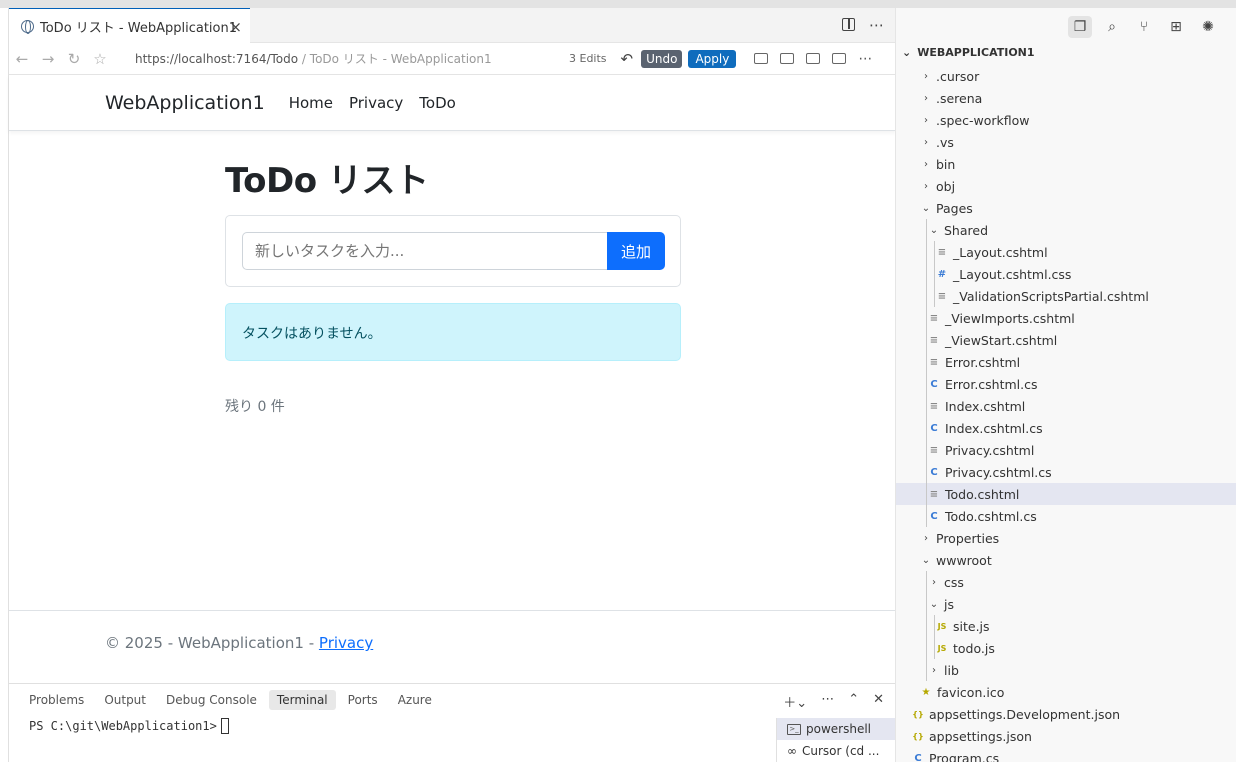  I want to click on tree-item: {} appsettings.json, so click(1066, 736).